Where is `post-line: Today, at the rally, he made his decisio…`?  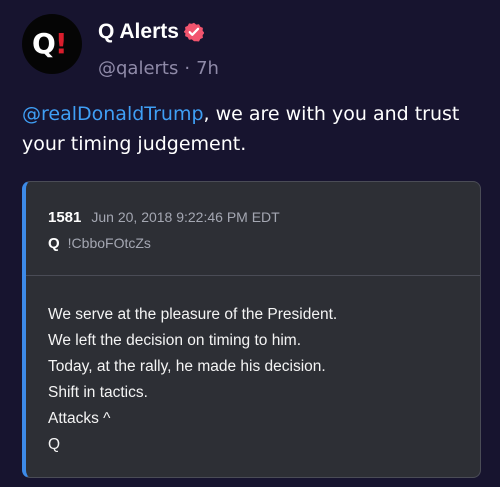 post-line: Today, at the rally, he made his decisio… is located at coordinates (187, 366).